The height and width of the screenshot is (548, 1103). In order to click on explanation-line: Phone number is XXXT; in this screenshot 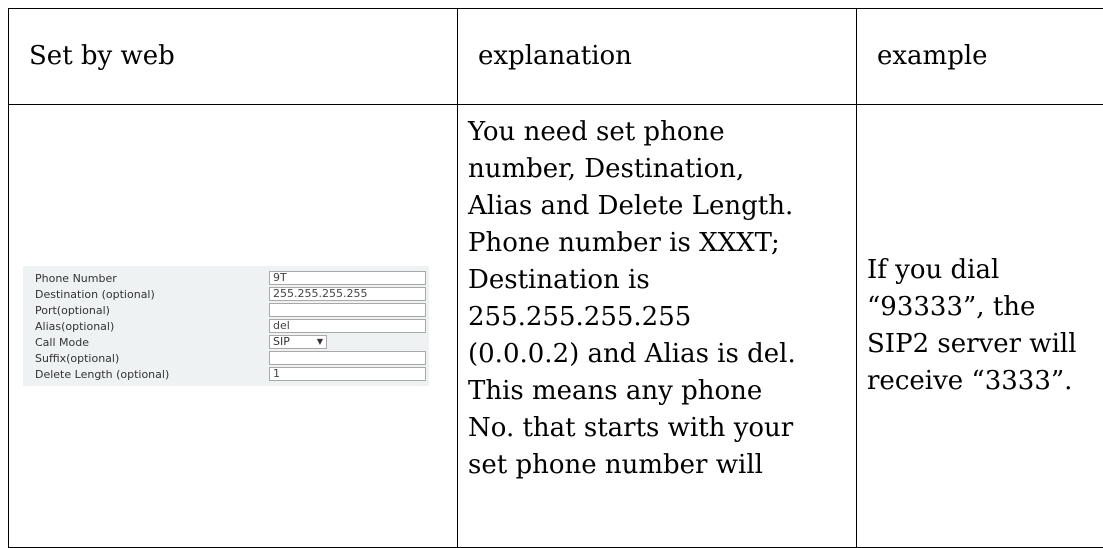, I will do `click(659, 243)`.